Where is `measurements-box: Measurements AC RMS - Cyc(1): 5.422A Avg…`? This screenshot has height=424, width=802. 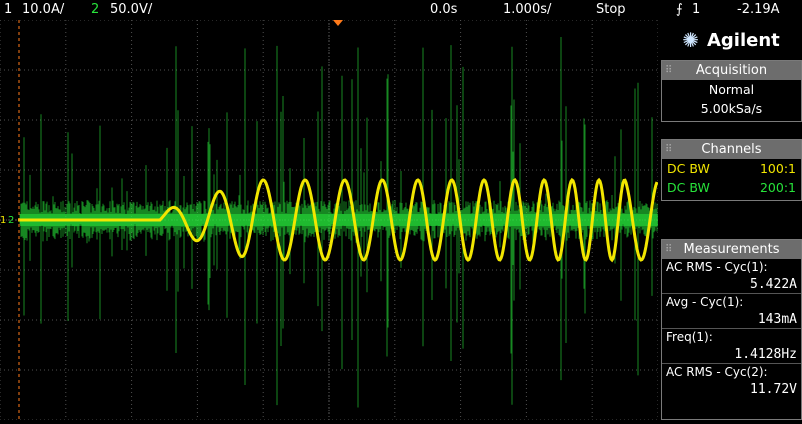 measurements-box: Measurements AC RMS - Cyc(1): 5.422A Avg… is located at coordinates (731, 329).